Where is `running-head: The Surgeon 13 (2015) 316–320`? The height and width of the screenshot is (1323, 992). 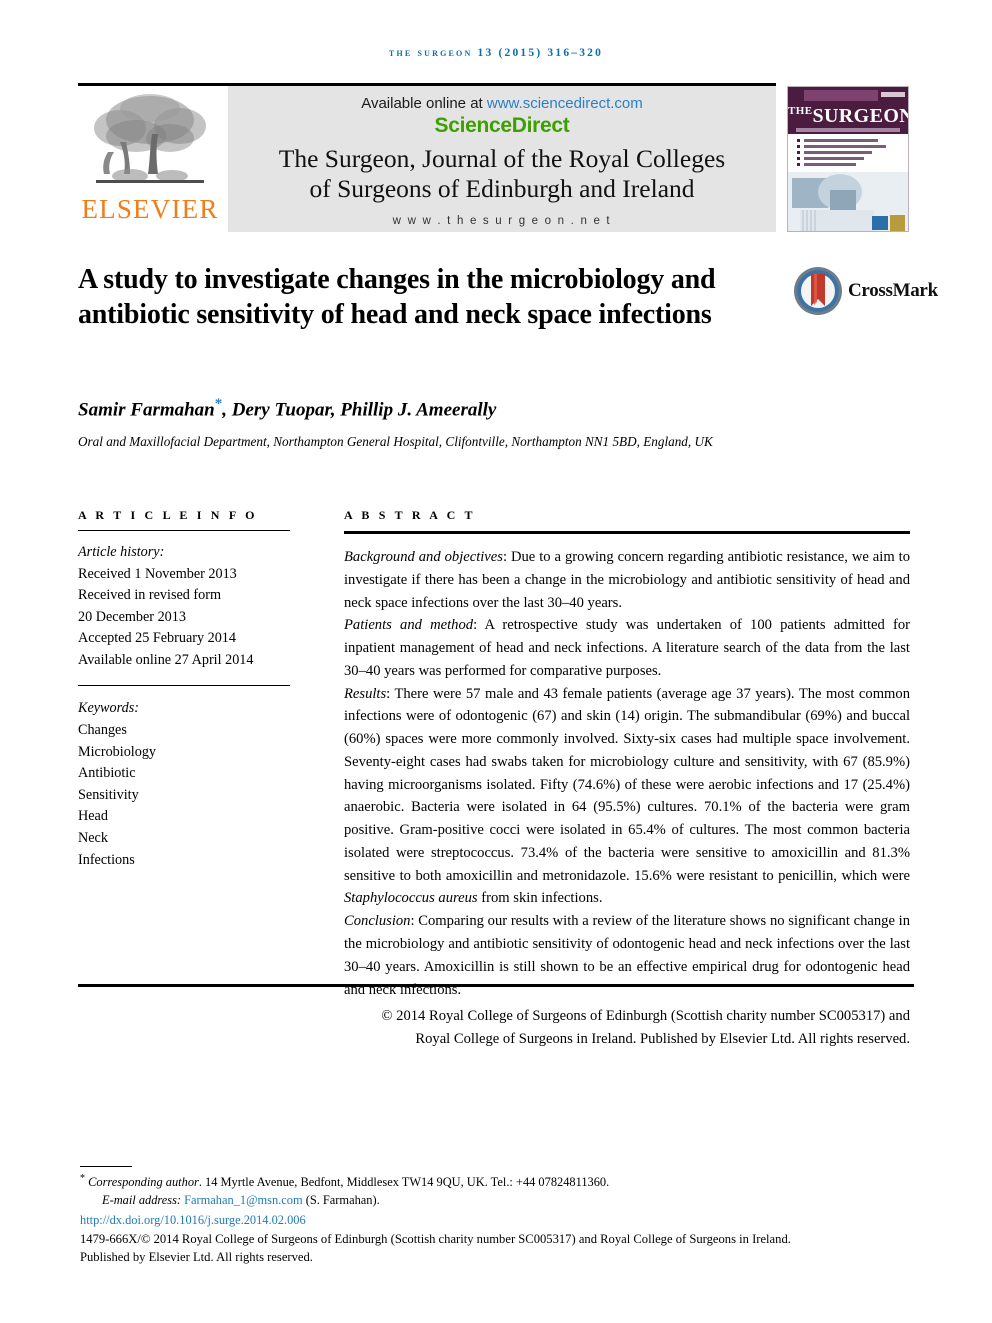 running-head: The Surgeon 13 (2015) 316–320 is located at coordinates (496, 53).